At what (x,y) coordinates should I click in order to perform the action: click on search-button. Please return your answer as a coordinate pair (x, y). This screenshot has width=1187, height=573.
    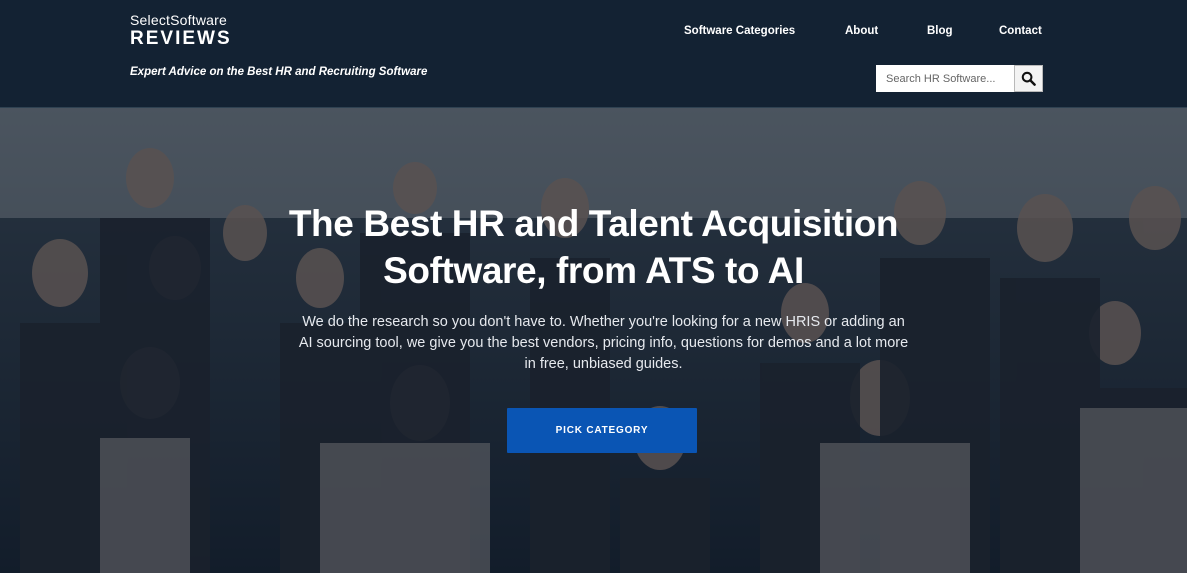
    Looking at the image, I should click on (1028, 78).